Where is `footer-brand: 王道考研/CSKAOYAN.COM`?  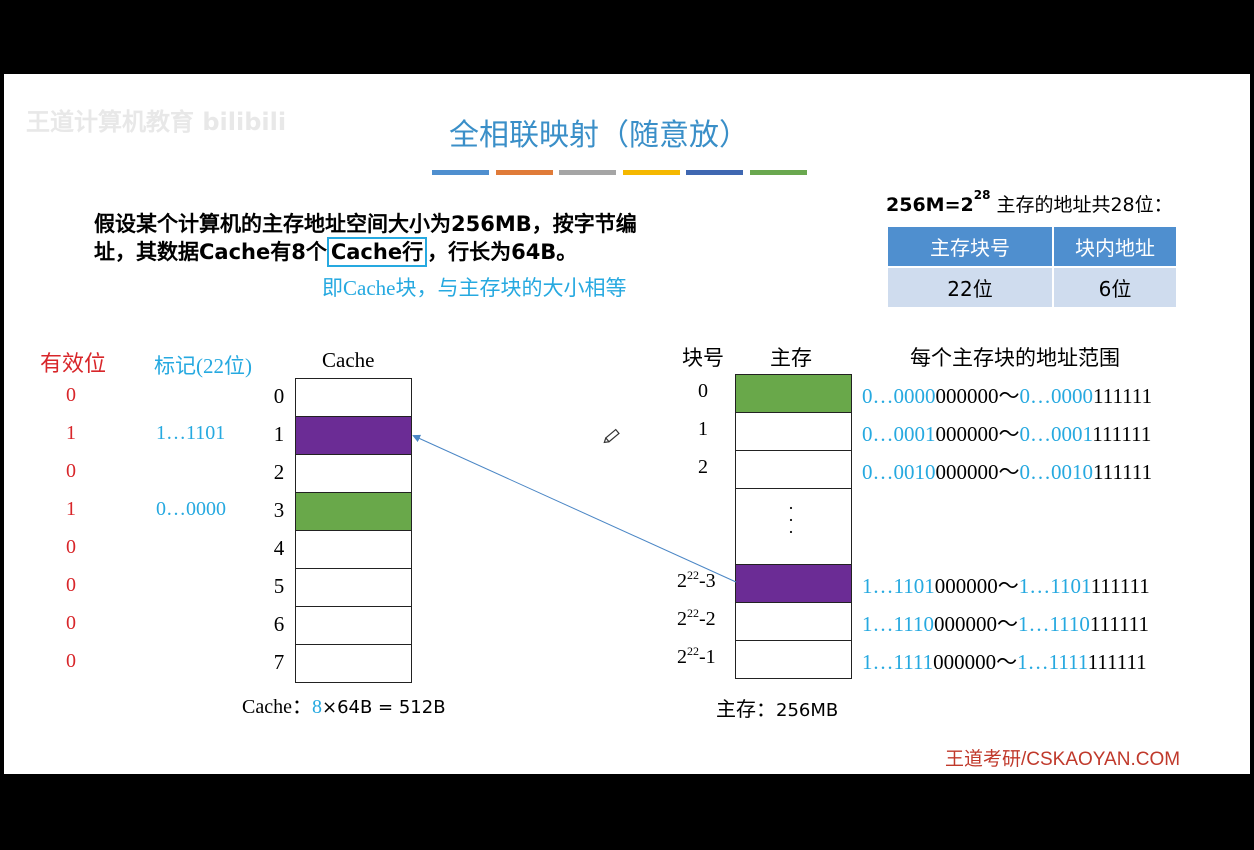 footer-brand: 王道考研/CSKAOYAN.COM is located at coordinates (1063, 759).